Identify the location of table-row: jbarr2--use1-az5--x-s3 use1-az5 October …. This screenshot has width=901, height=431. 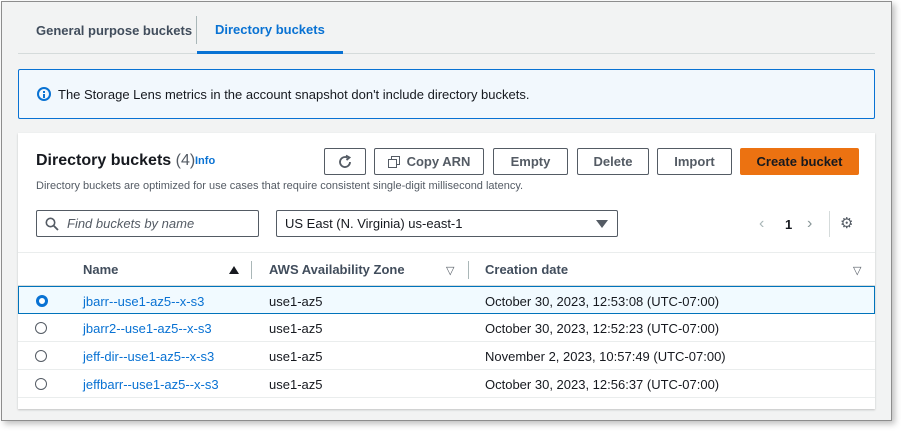
(446, 328).